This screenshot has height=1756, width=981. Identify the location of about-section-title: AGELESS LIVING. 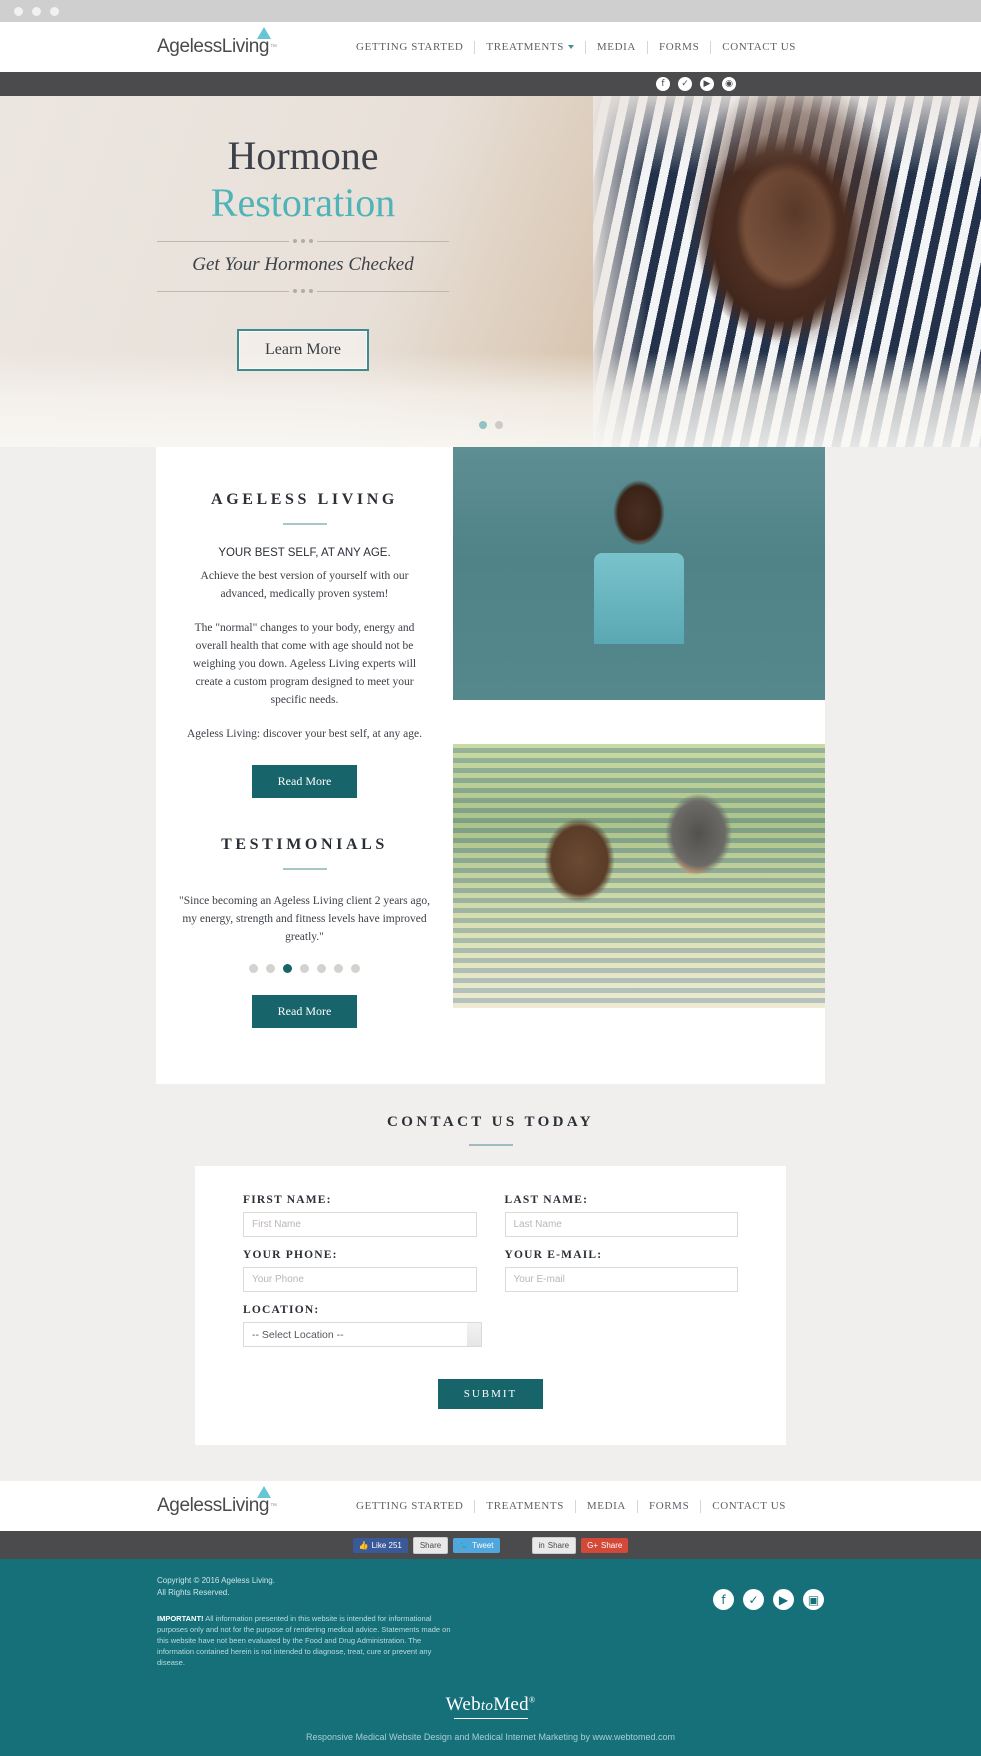
(304, 499).